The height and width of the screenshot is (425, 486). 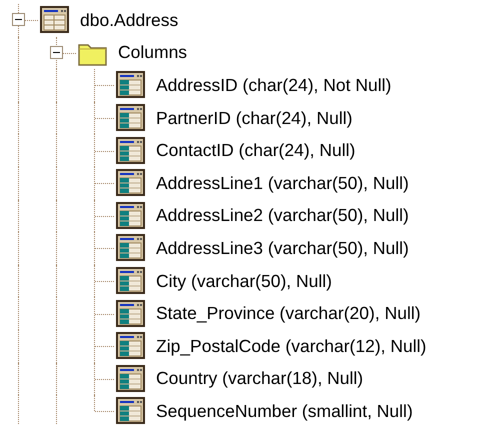 I want to click on tree-item-label: Zip_PostalCode (varchar(12), Null), so click(x=291, y=346).